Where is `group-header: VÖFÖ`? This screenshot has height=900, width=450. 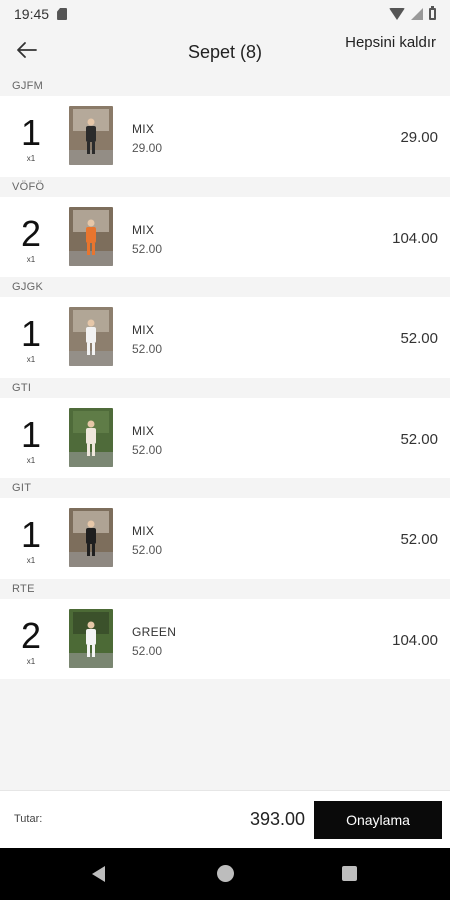
group-header: VÖFÖ is located at coordinates (225, 186).